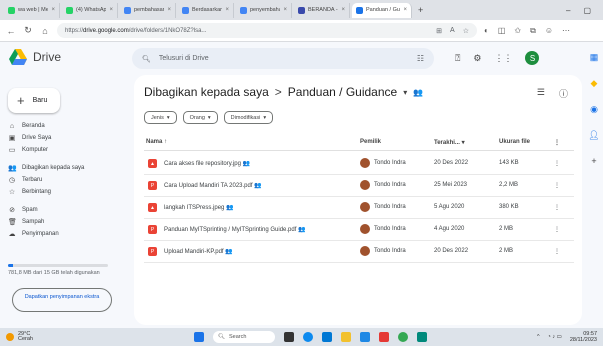 Image resolution: width=603 pixels, height=346 pixels. What do you see at coordinates (452, 31) in the screenshot?
I see `read-aloud-icon: A` at bounding box center [452, 31].